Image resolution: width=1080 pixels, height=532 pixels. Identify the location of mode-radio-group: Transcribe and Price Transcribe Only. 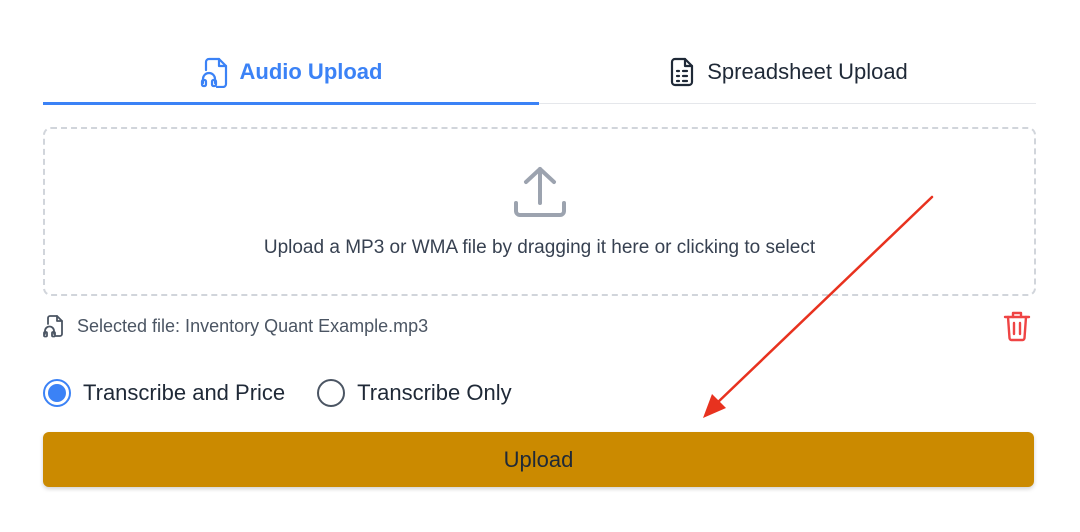
(277, 393).